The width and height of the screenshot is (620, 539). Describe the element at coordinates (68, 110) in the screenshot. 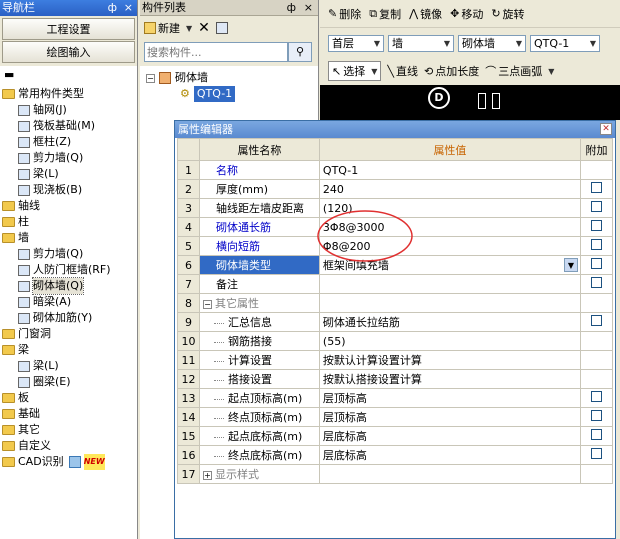

I see `nav-tree-item: 轴网(J)` at that location.